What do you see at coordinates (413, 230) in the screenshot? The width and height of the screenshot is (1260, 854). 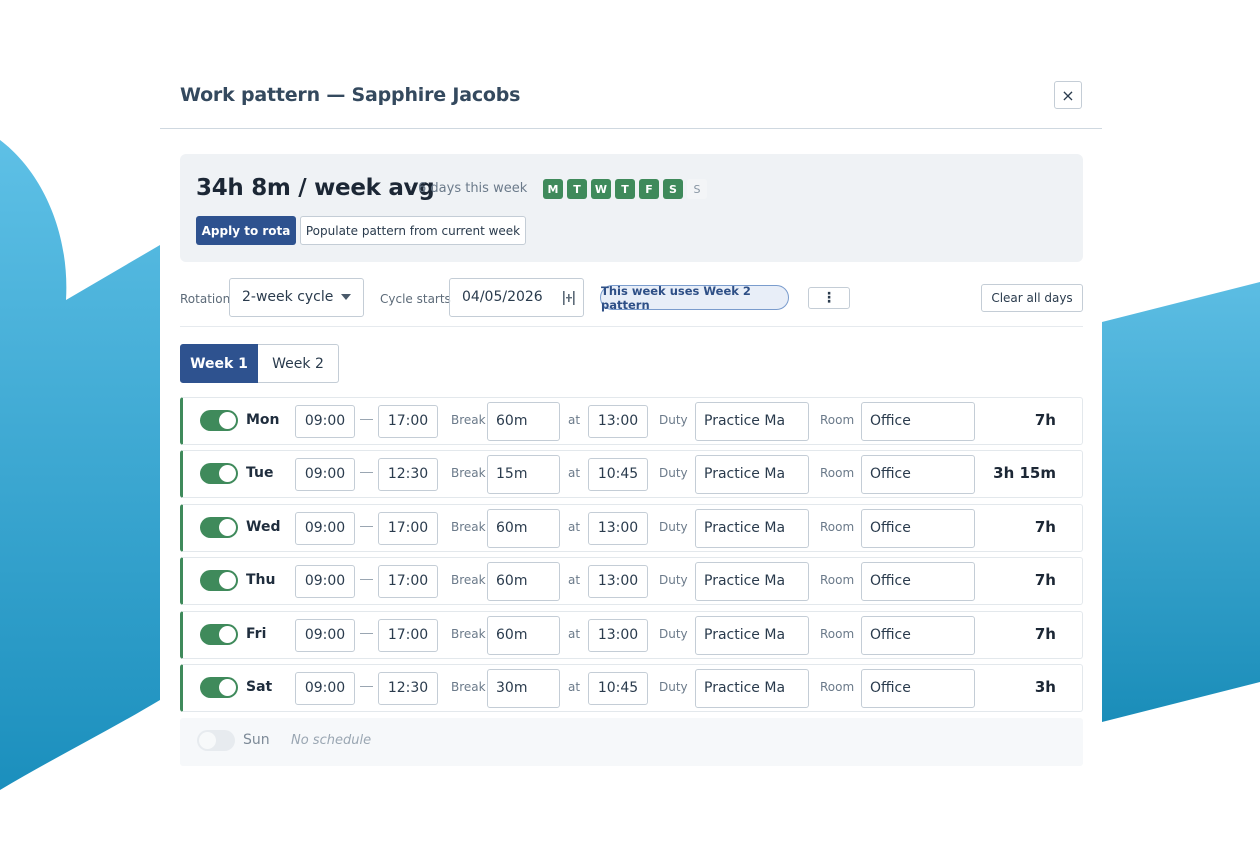 I see `populate-pattern-button: Populate pattern from current week` at bounding box center [413, 230].